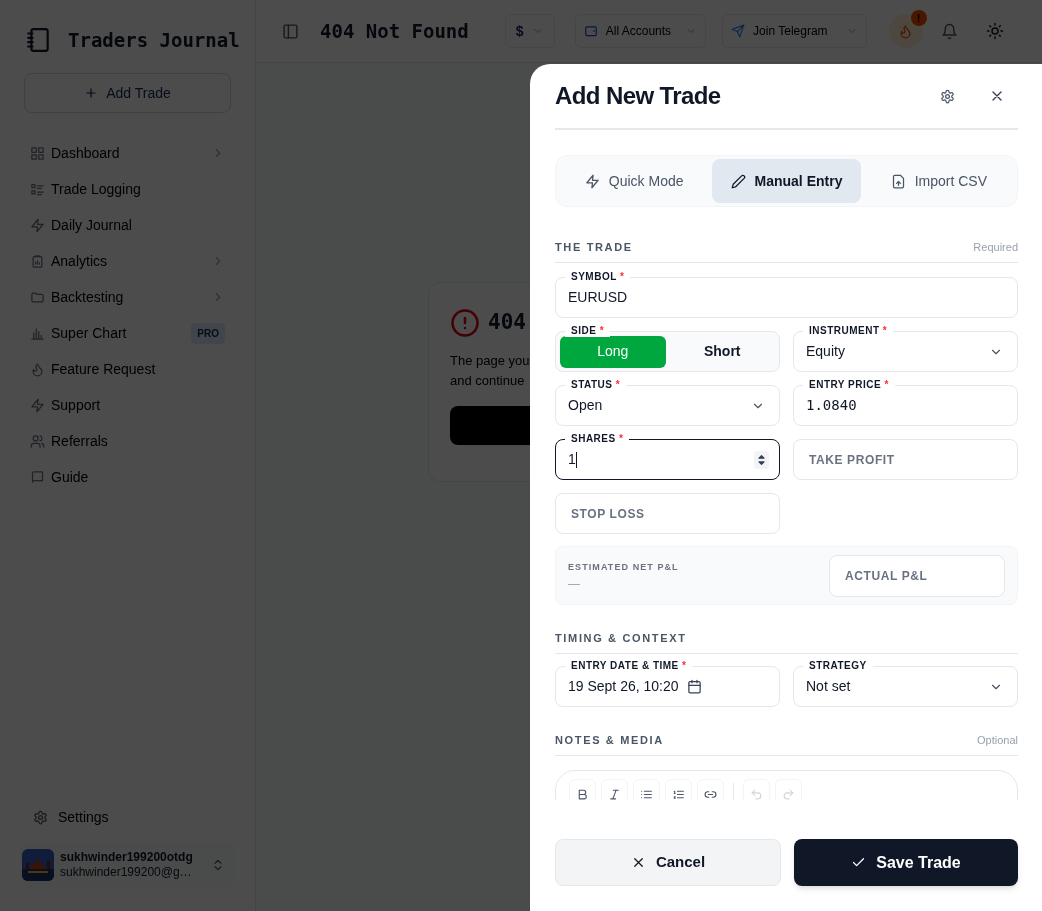 The width and height of the screenshot is (1042, 911). I want to click on user-name: sukhwinder199200otdg, so click(127, 857).